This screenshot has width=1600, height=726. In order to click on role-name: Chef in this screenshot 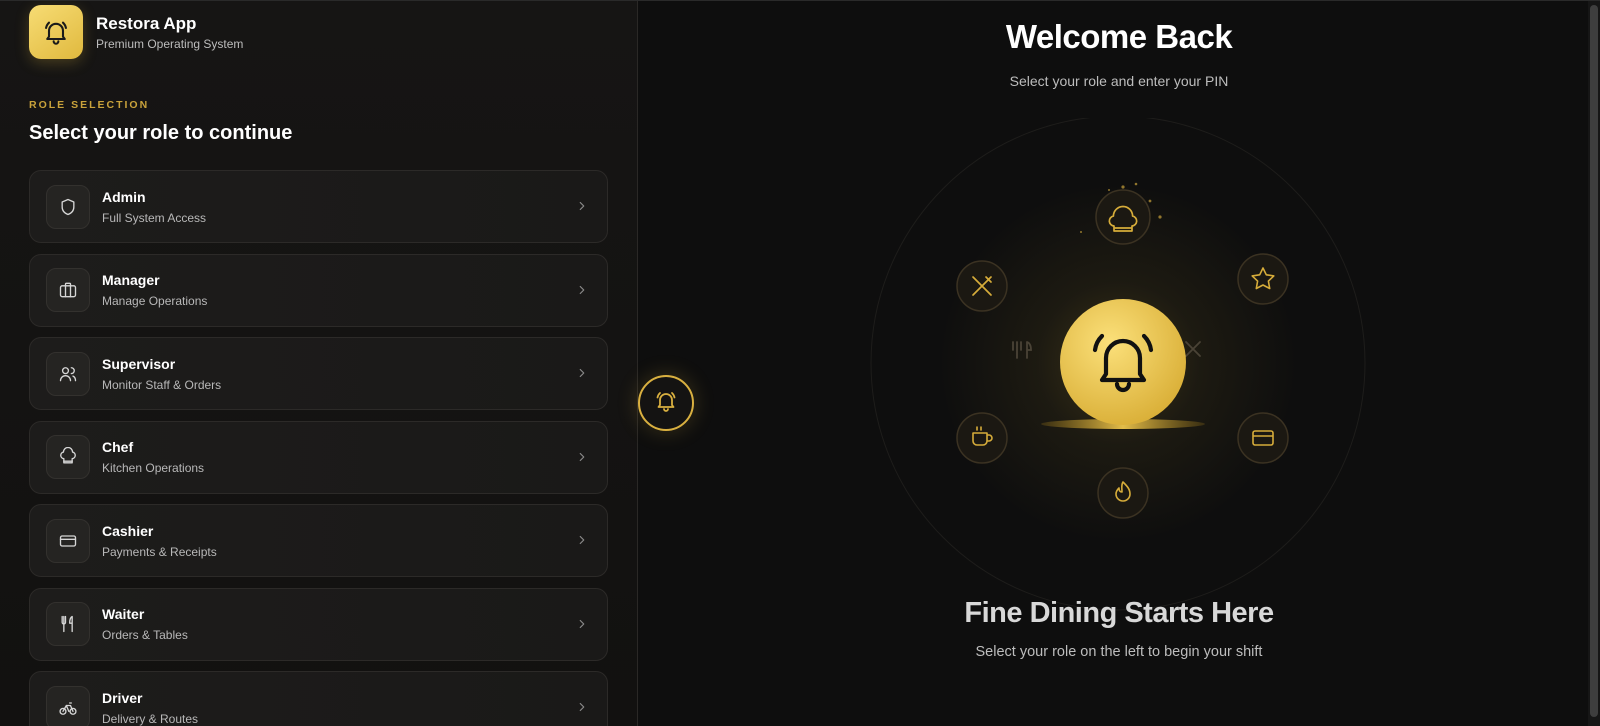, I will do `click(118, 447)`.